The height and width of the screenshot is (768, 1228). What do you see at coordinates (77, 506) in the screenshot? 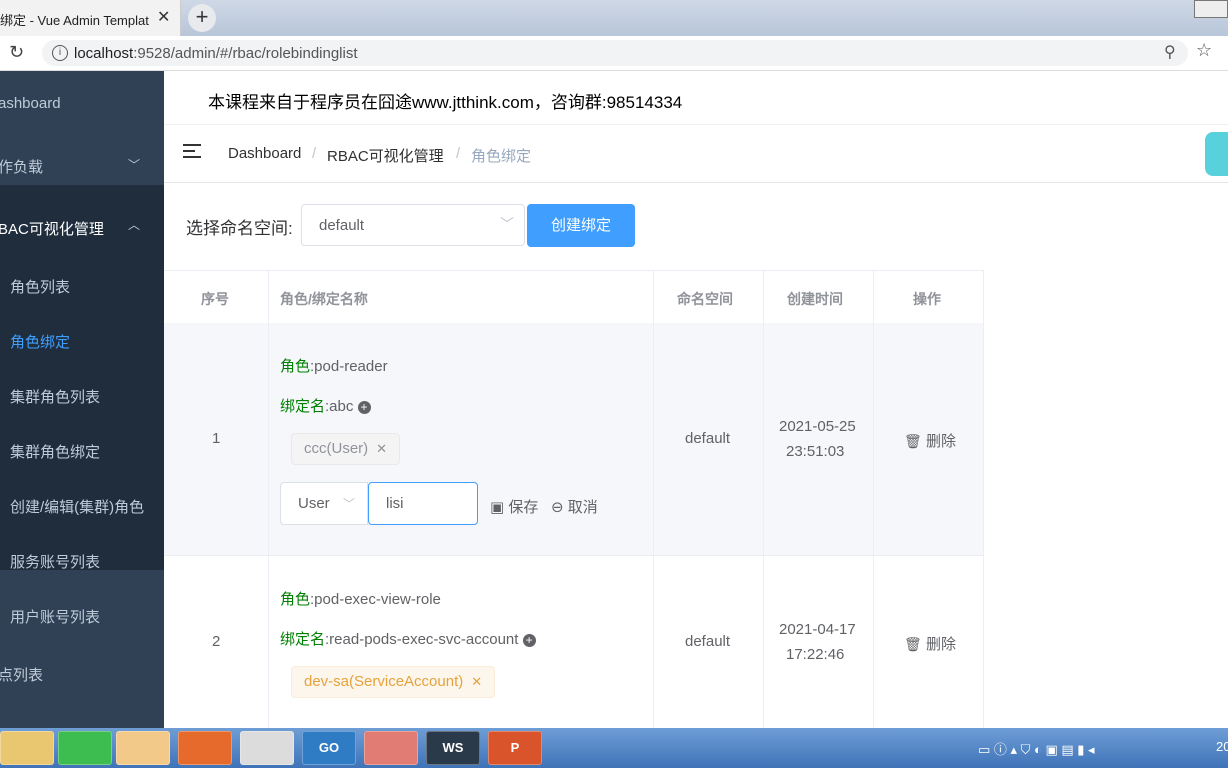
I see `sidebar-item-create-role: 创建/编辑(集群)角色` at bounding box center [77, 506].